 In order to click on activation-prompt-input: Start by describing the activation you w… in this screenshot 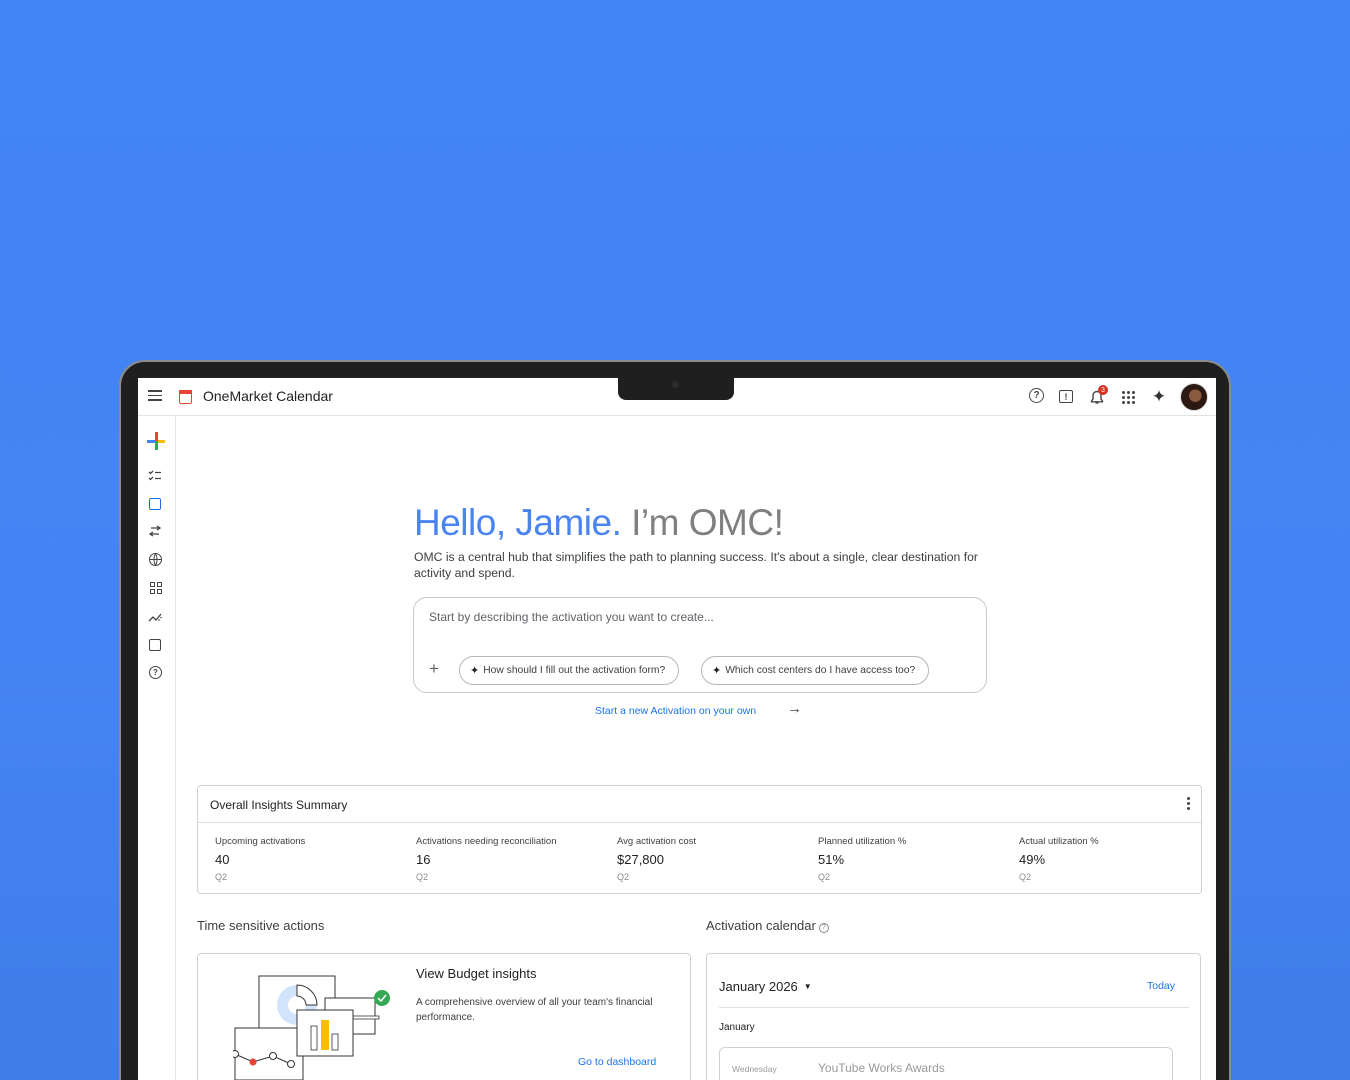, I will do `click(700, 645)`.